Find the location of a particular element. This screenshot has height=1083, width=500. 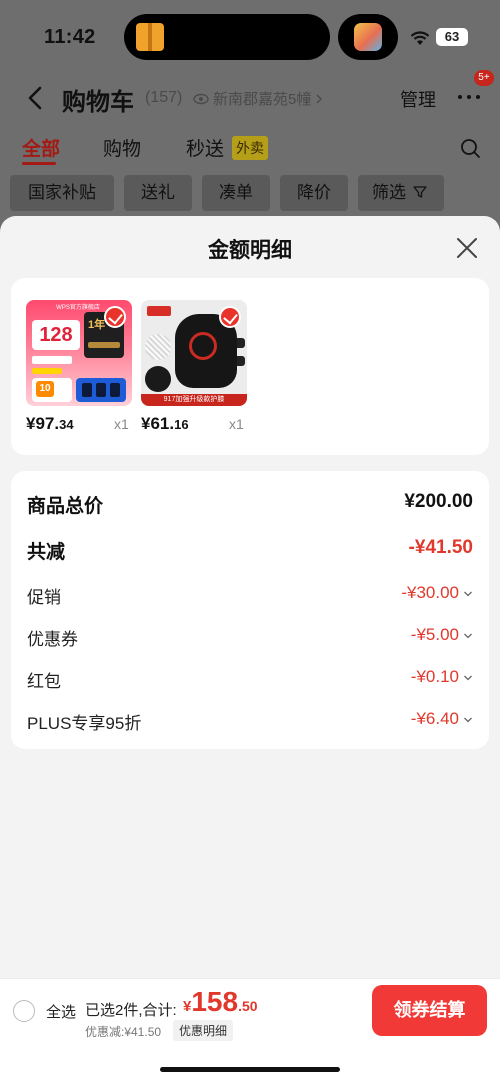

summary-value: -¥41.50 is located at coordinates (440, 547).